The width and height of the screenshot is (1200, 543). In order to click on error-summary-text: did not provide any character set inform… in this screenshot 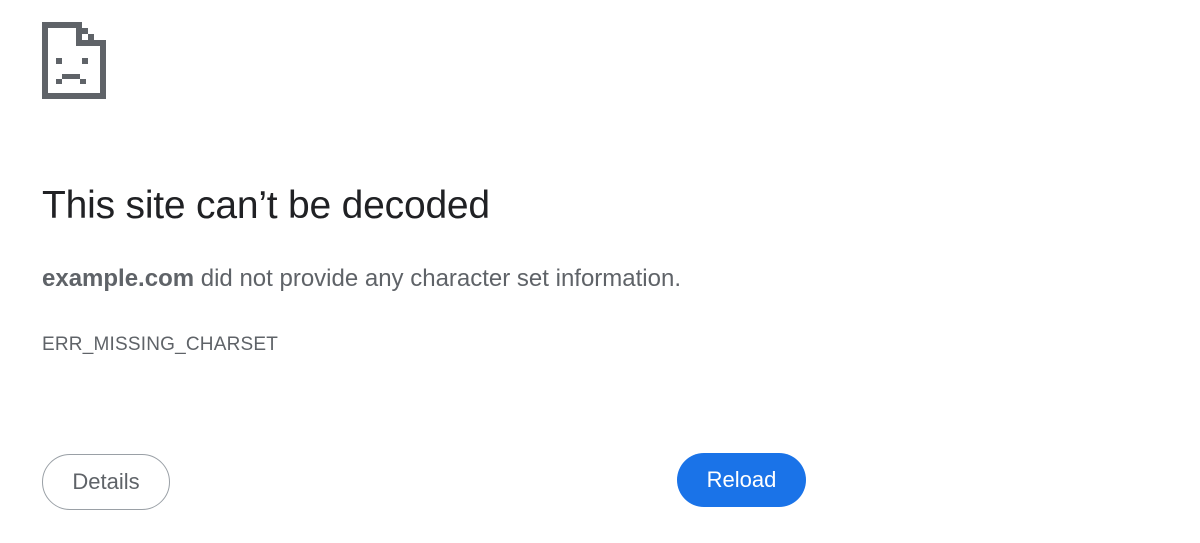, I will do `click(438, 278)`.